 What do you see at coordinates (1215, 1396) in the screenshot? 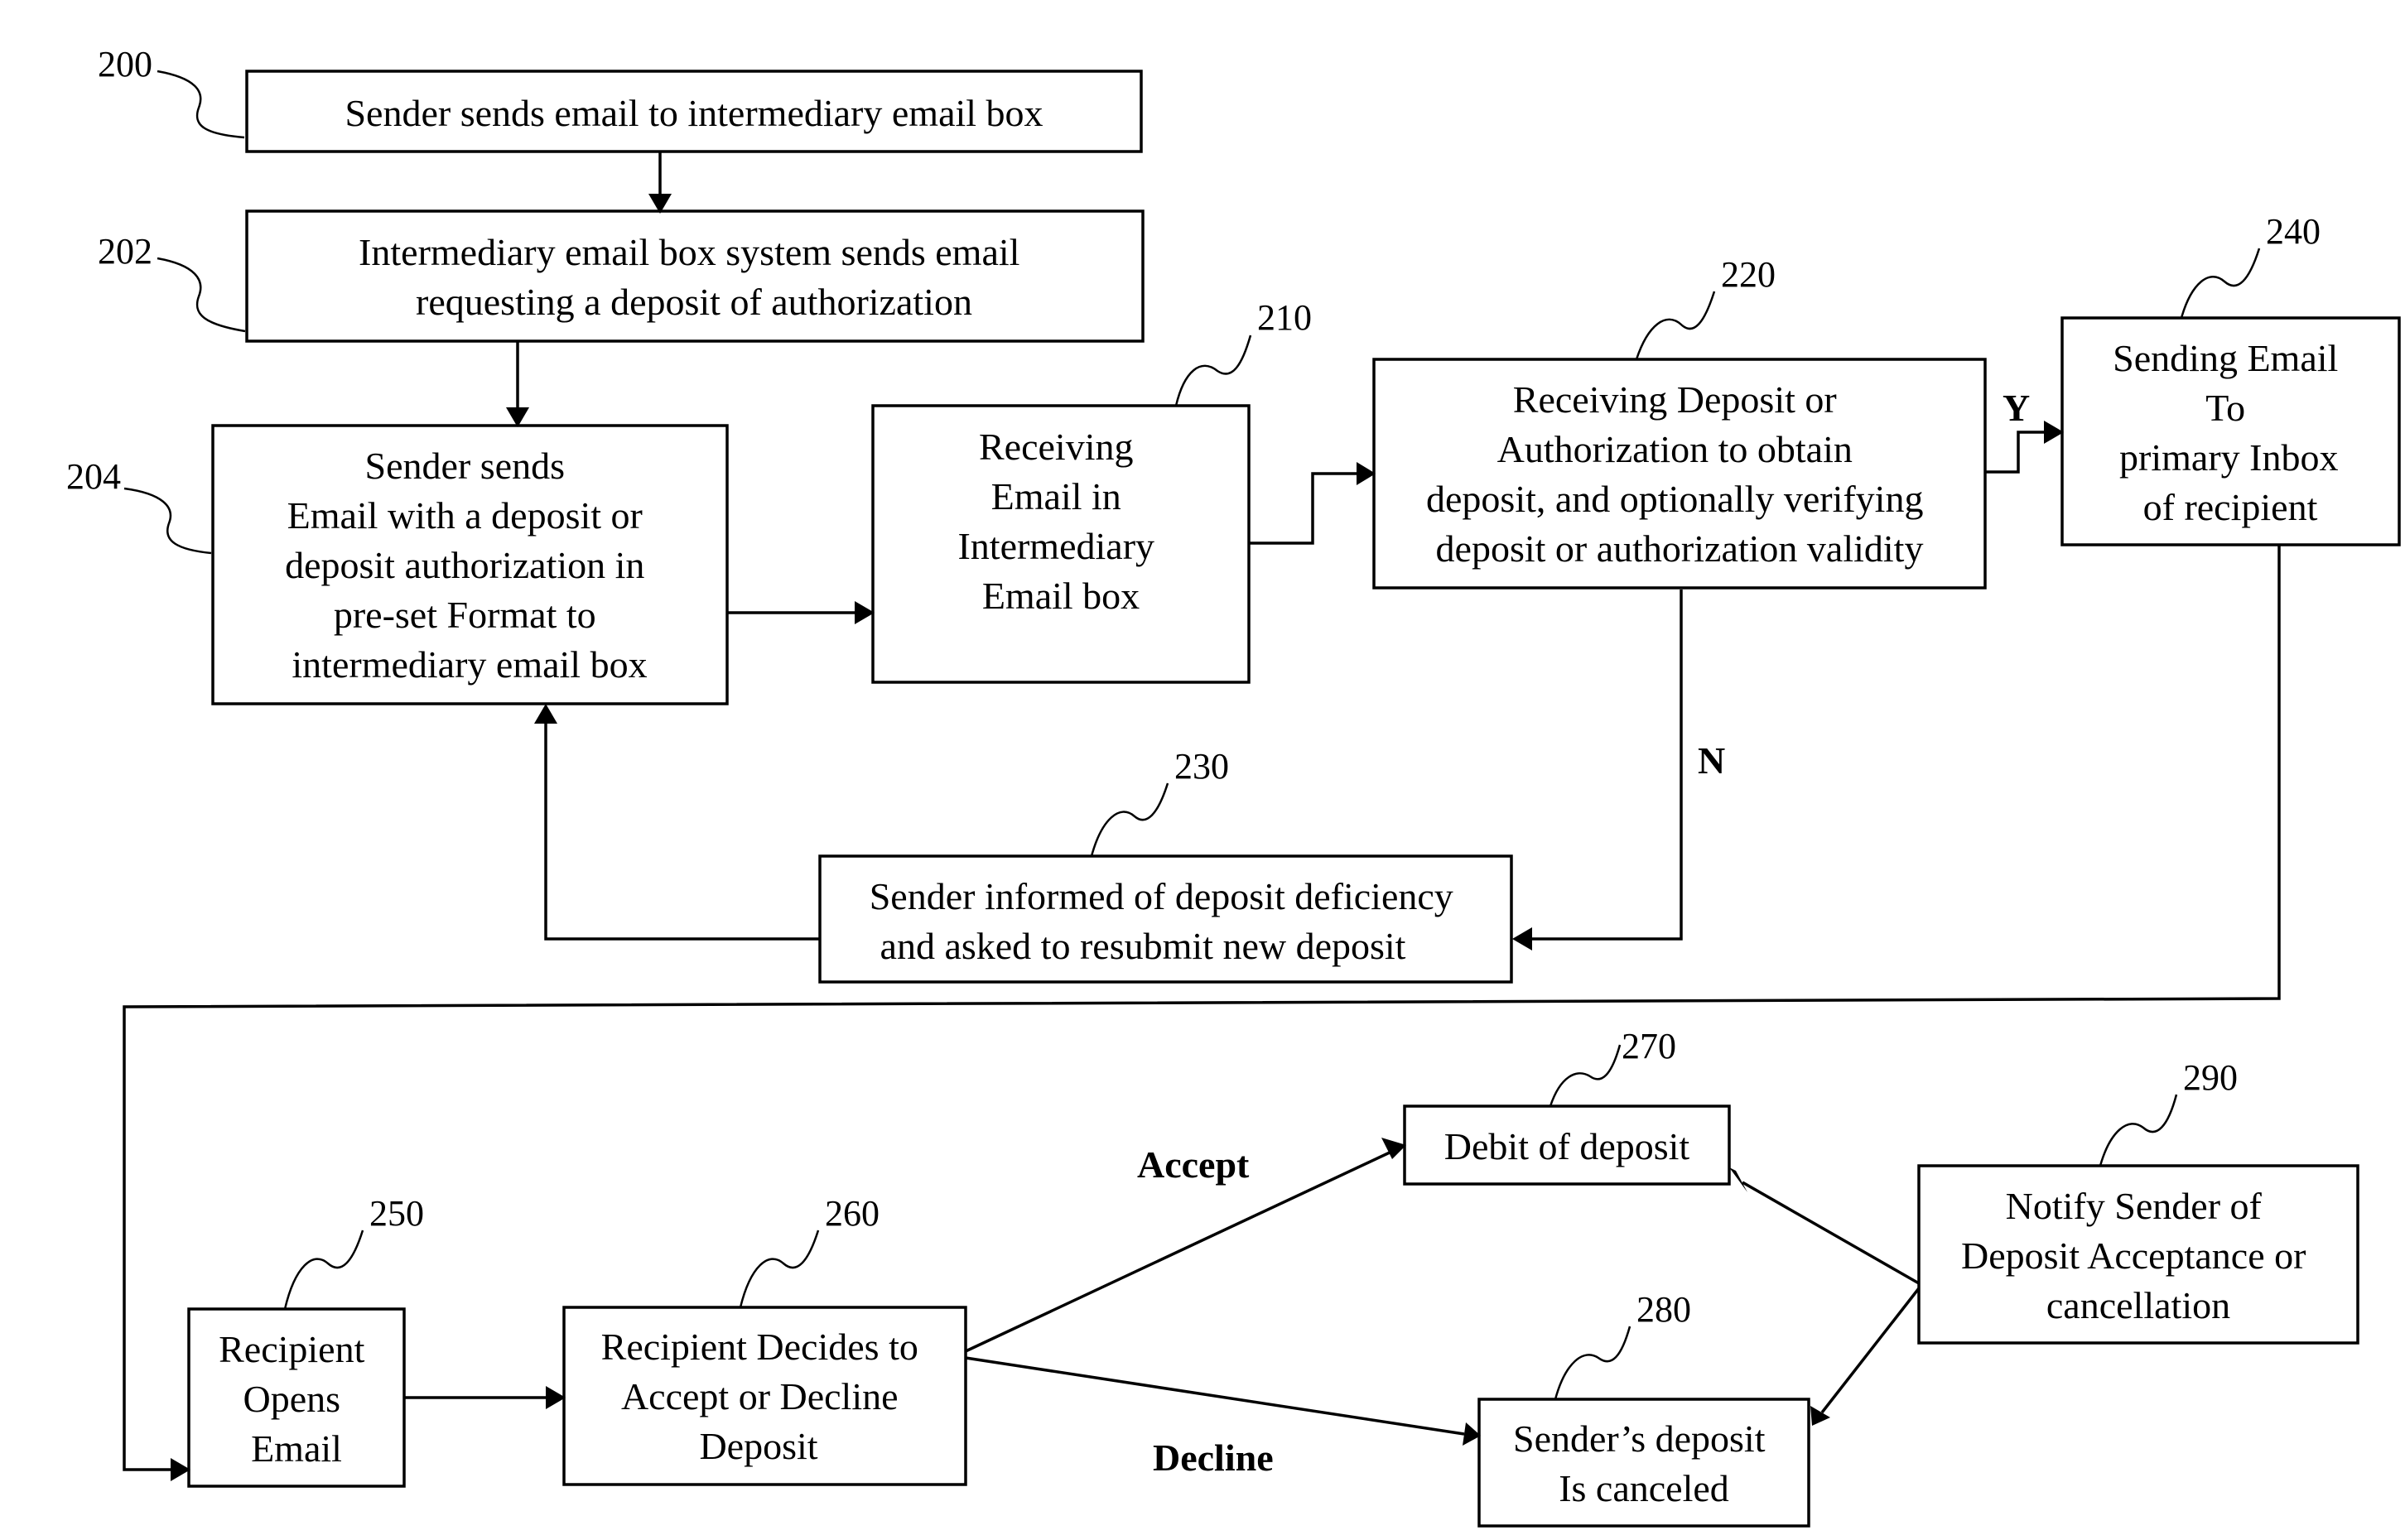
I see `arrow-260-to-280-decline` at bounding box center [1215, 1396].